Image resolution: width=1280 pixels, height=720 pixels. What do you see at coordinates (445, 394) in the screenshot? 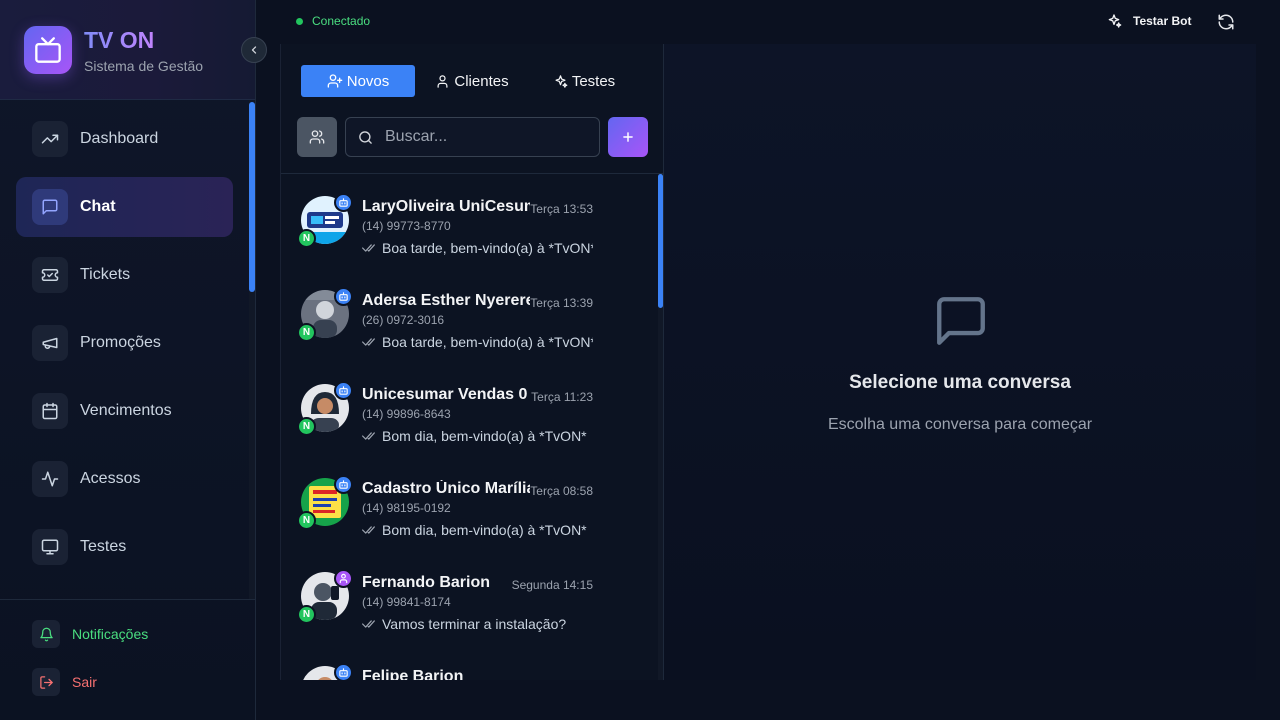
I see `contact-name: Unicesumar Vendas 0` at bounding box center [445, 394].